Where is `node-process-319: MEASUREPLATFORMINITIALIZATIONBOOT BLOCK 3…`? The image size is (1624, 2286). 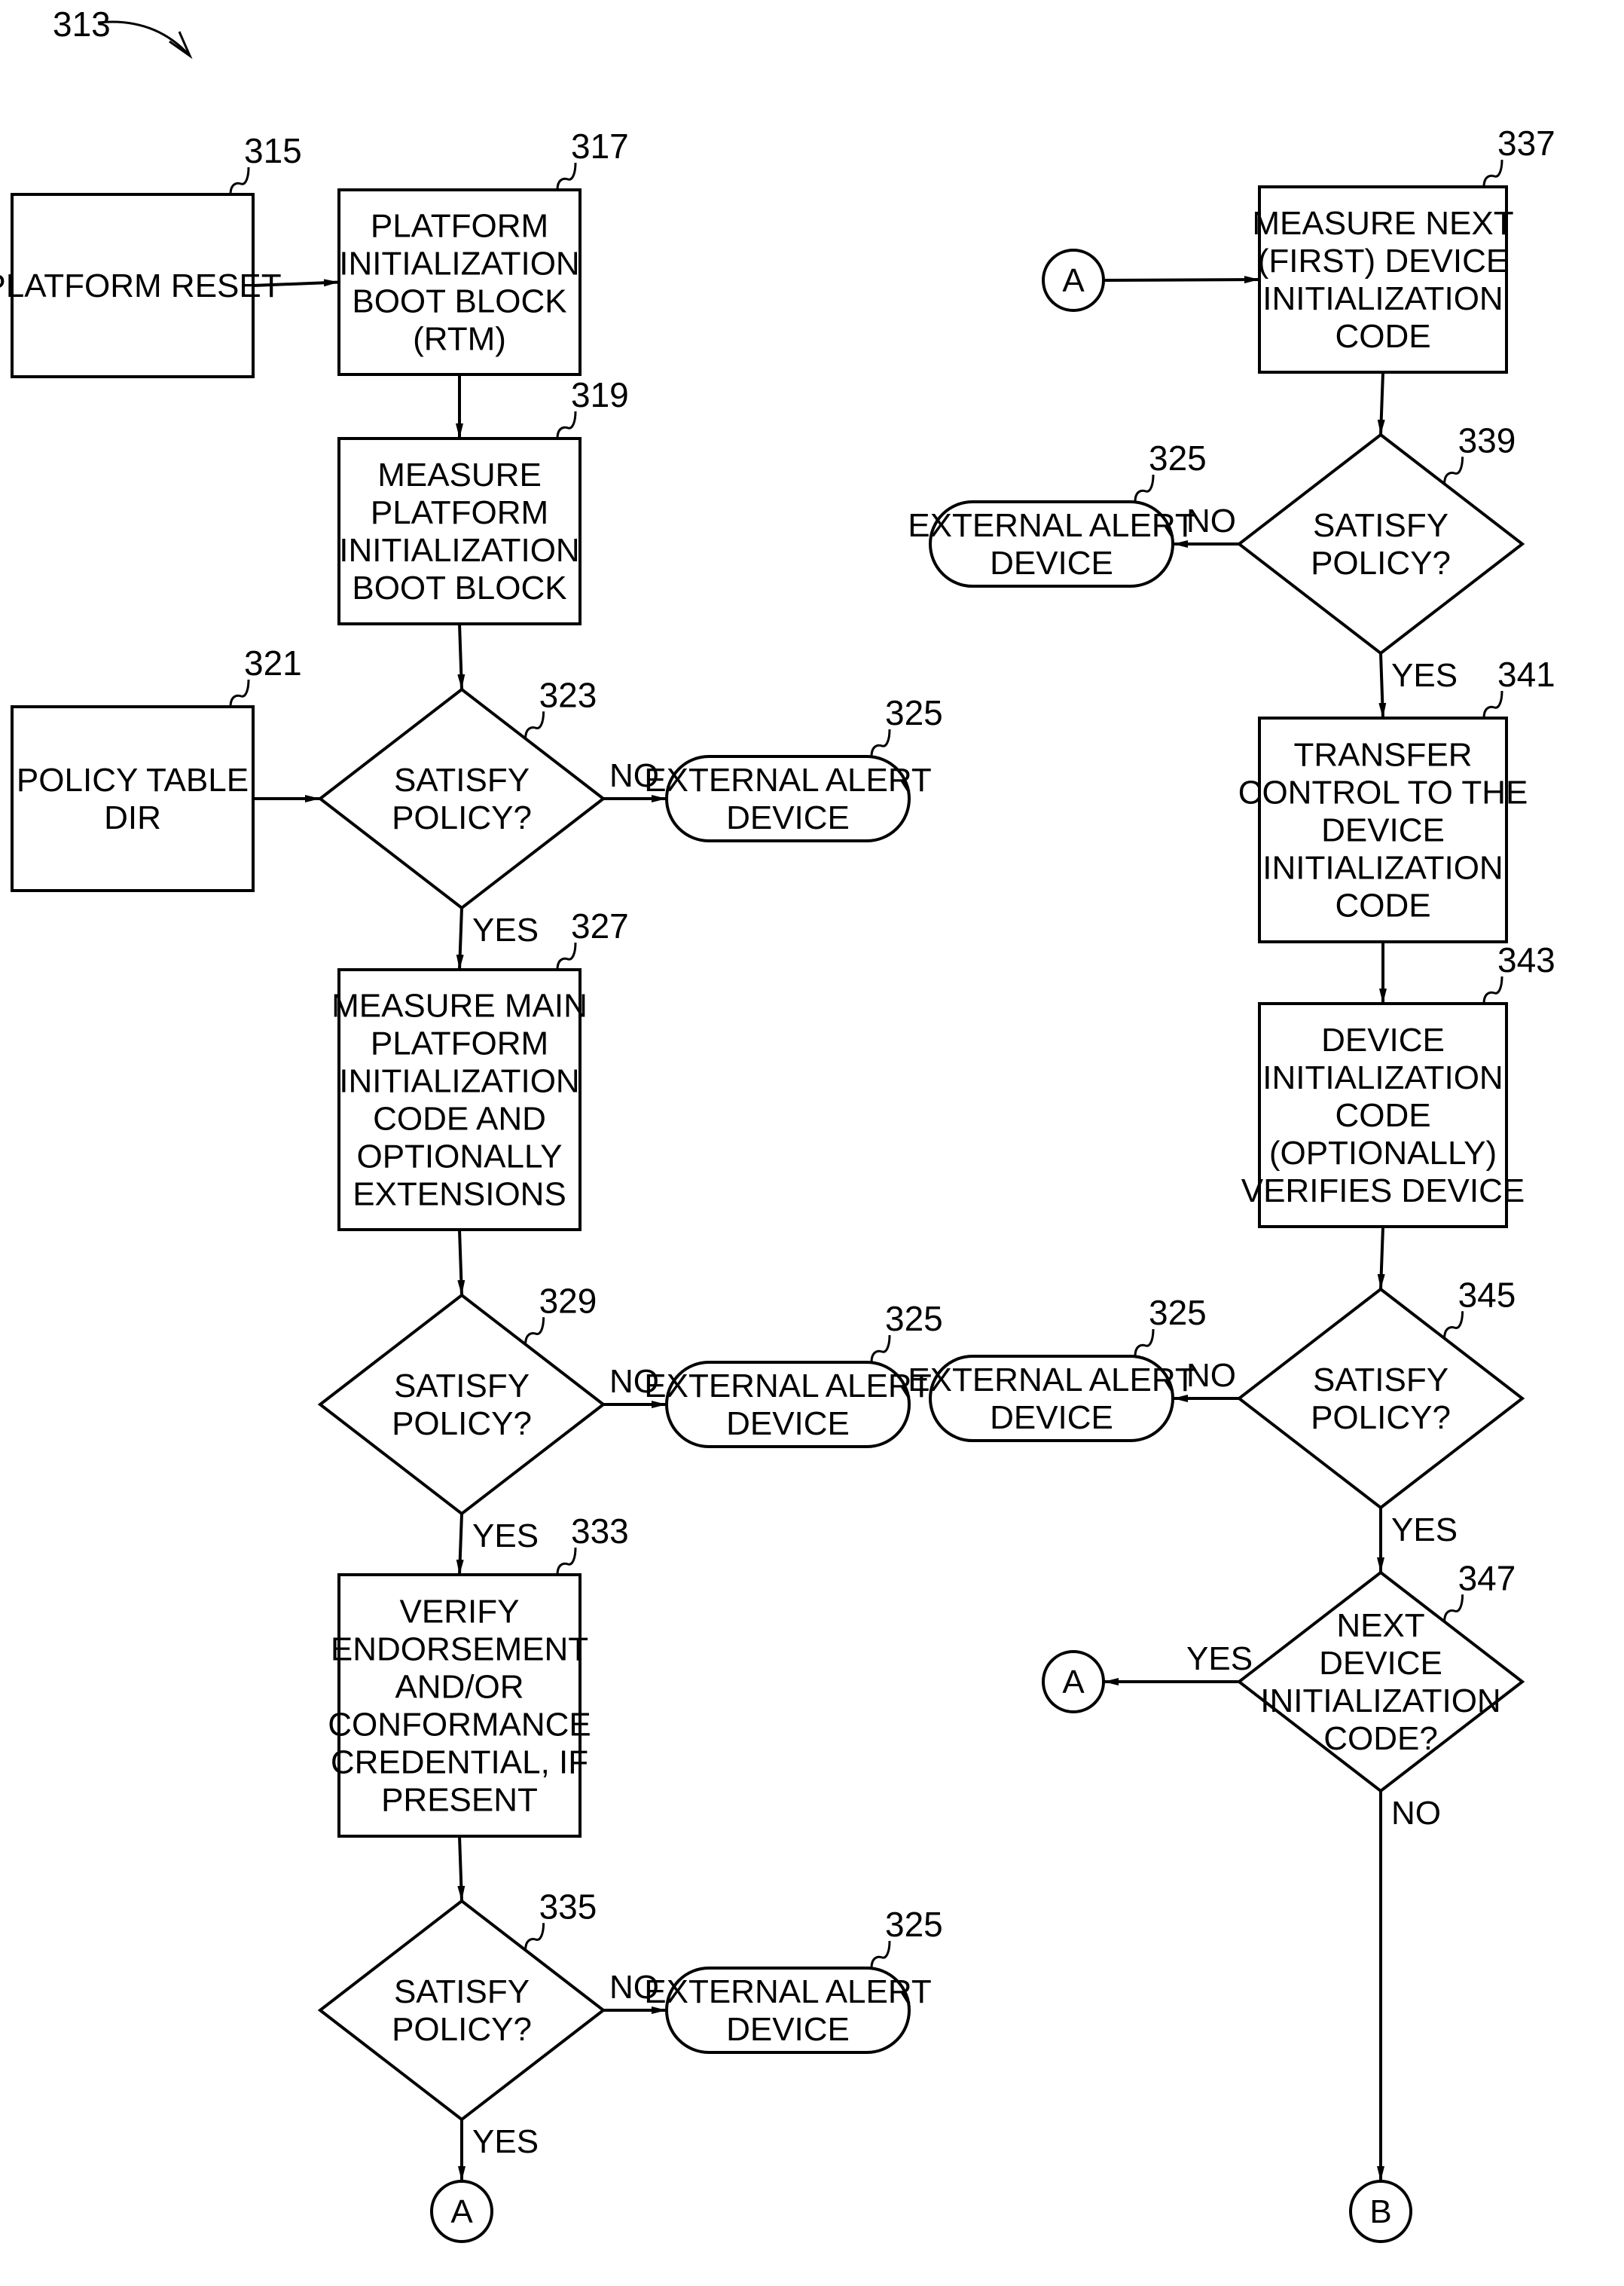 node-process-319: MEASUREPLATFORMINITIALIZATIONBOOT BLOCK 3… is located at coordinates (483, 500).